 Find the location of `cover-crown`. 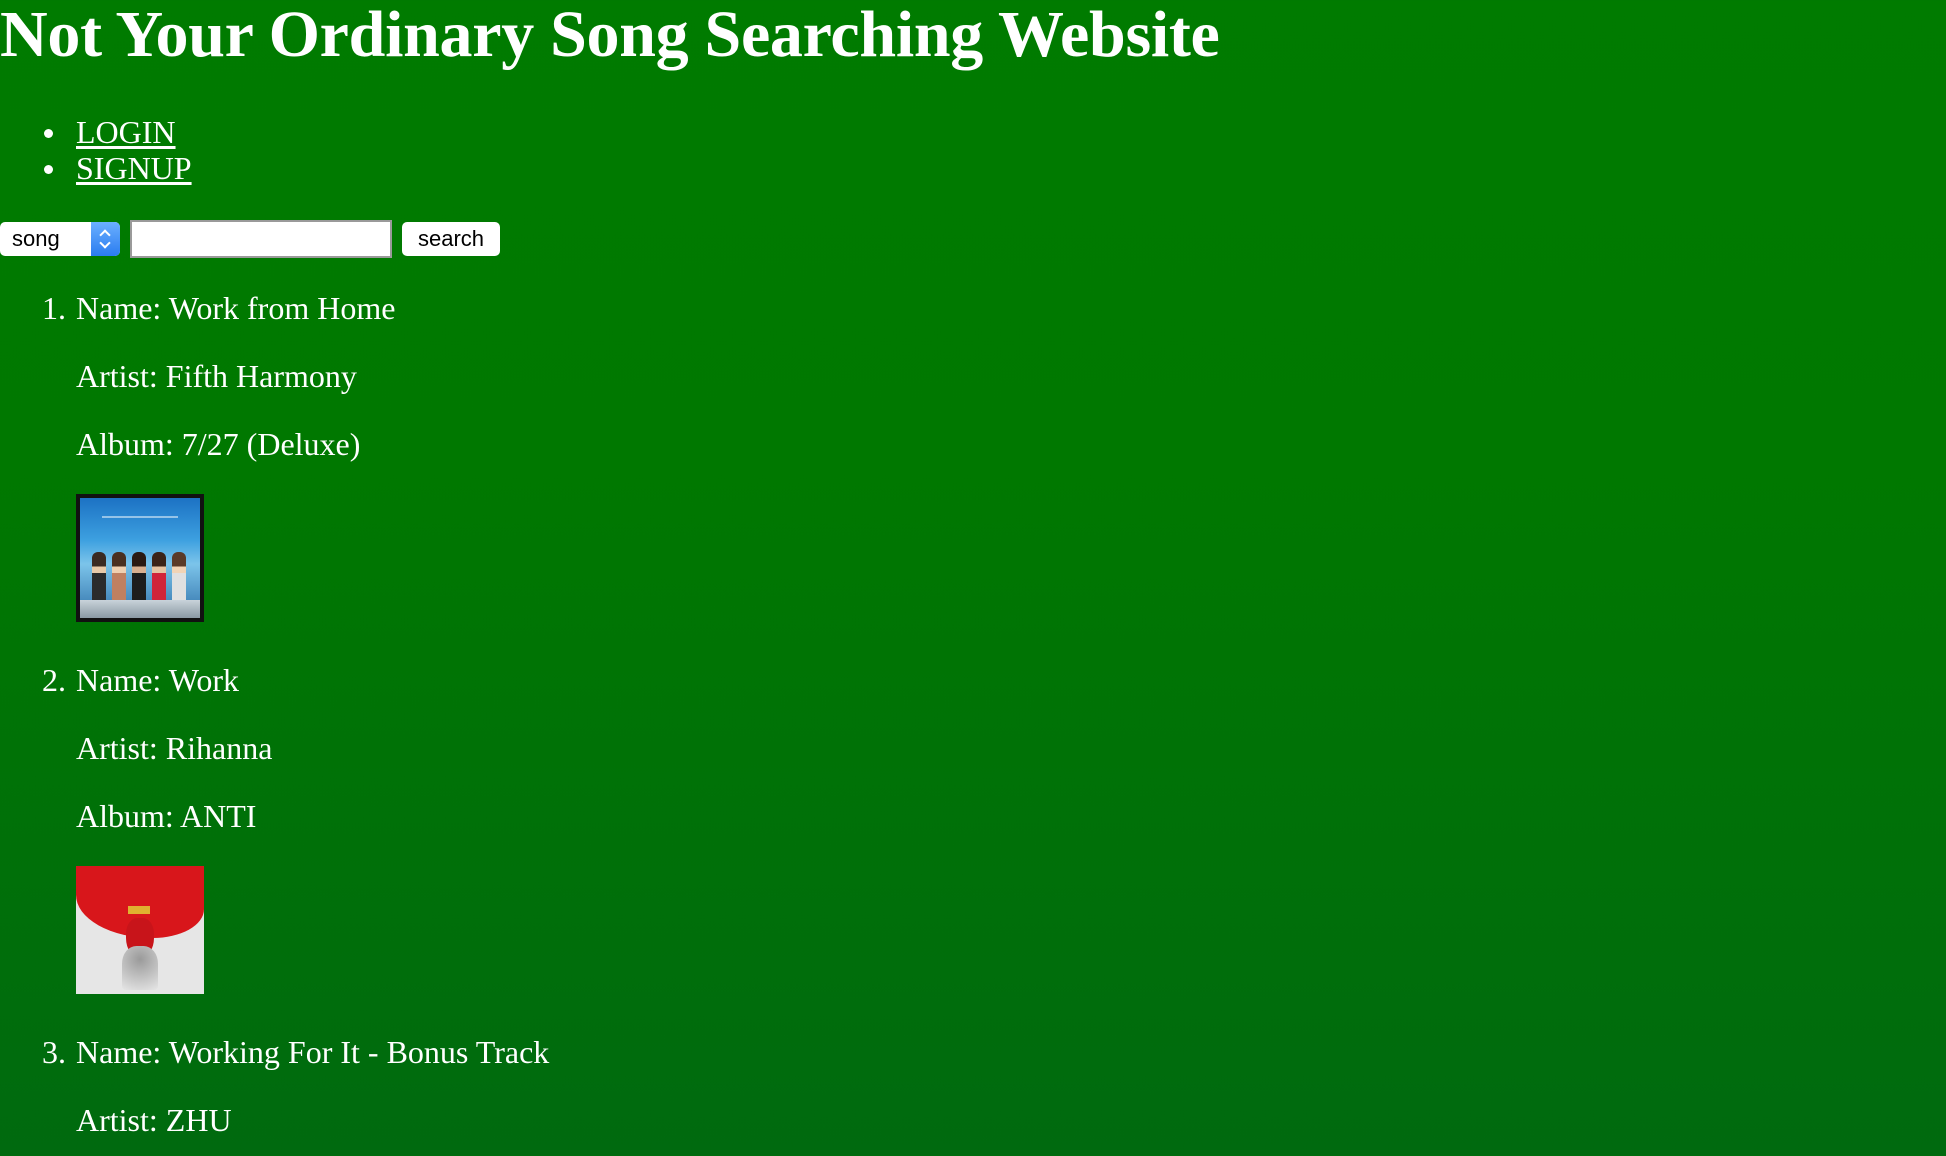

cover-crown is located at coordinates (139, 910).